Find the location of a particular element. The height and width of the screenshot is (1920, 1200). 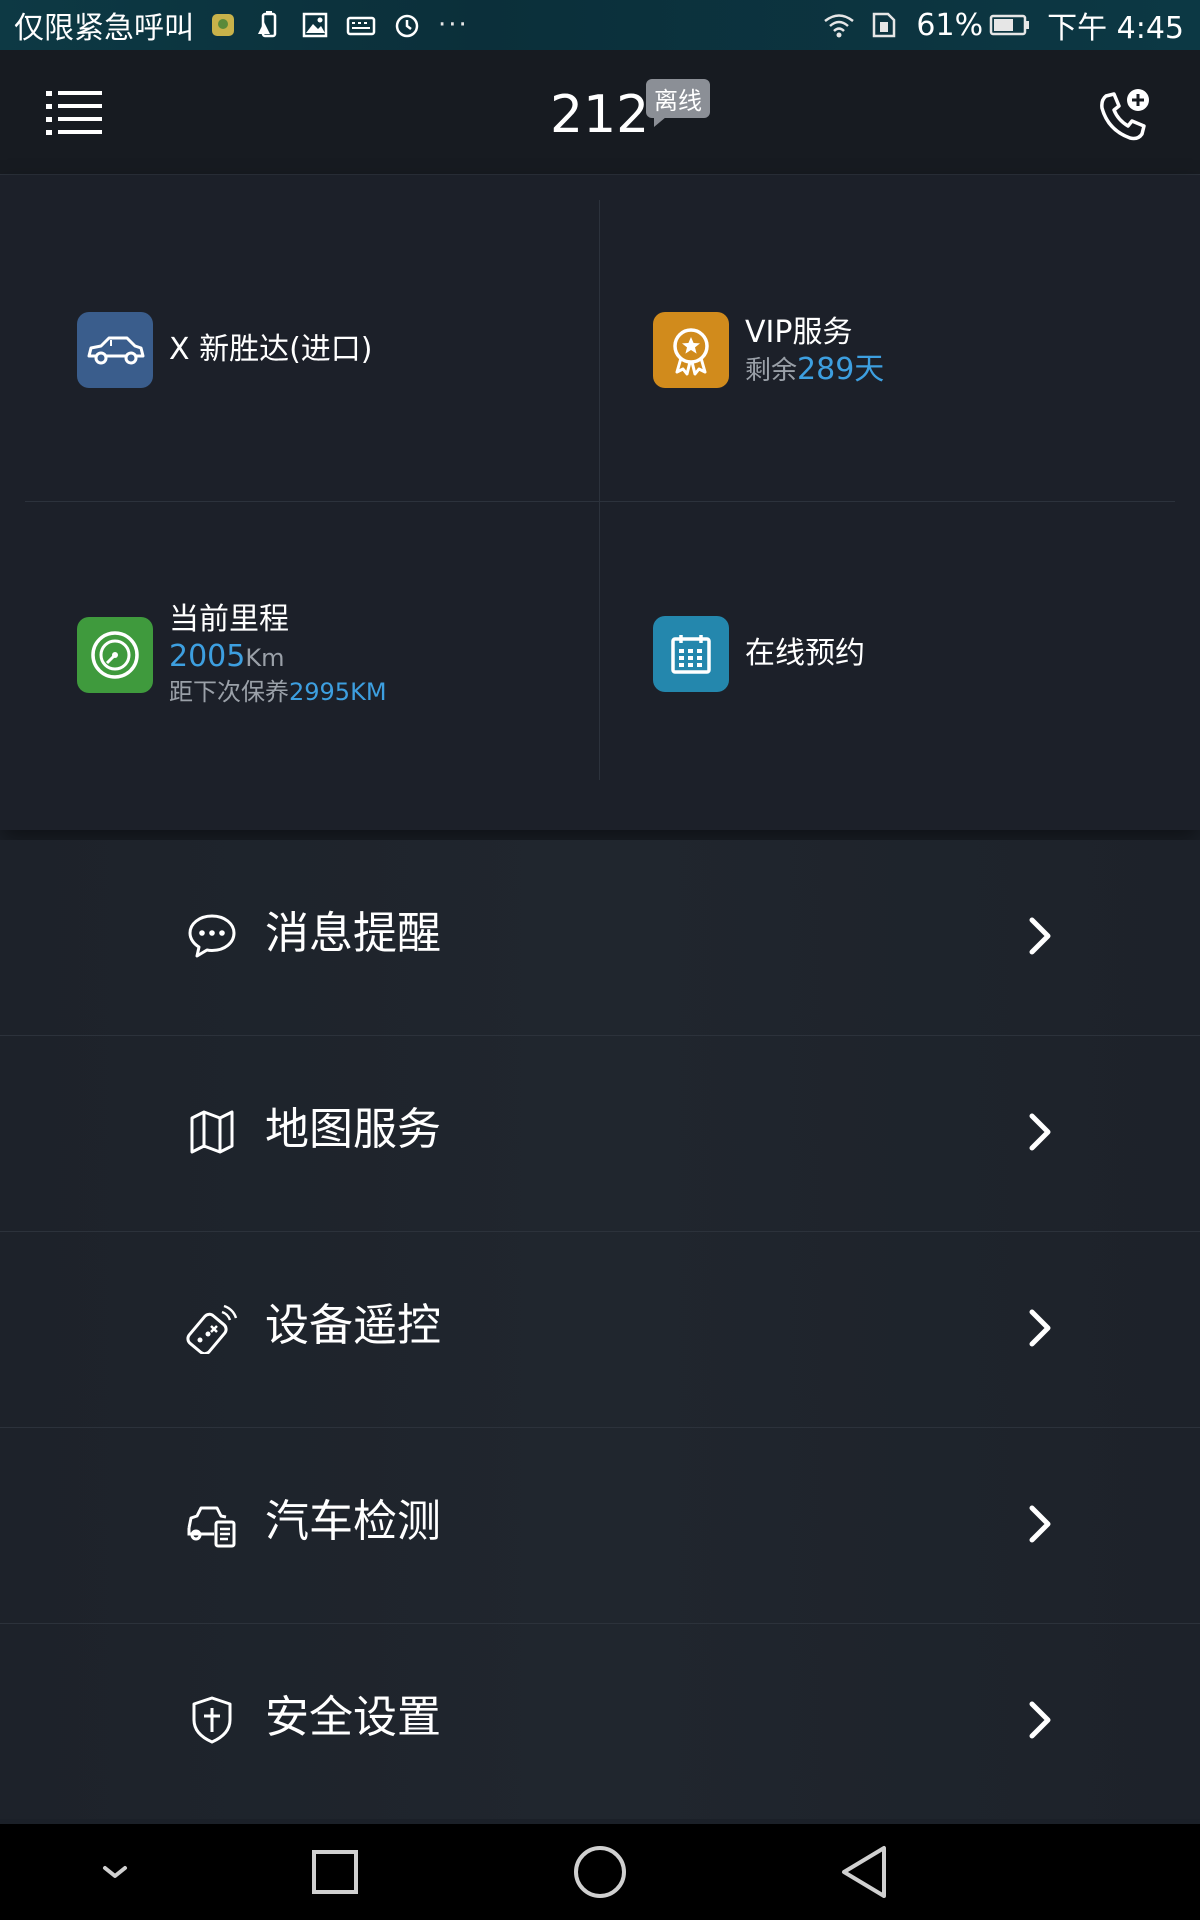

car-icon is located at coordinates (115, 350).